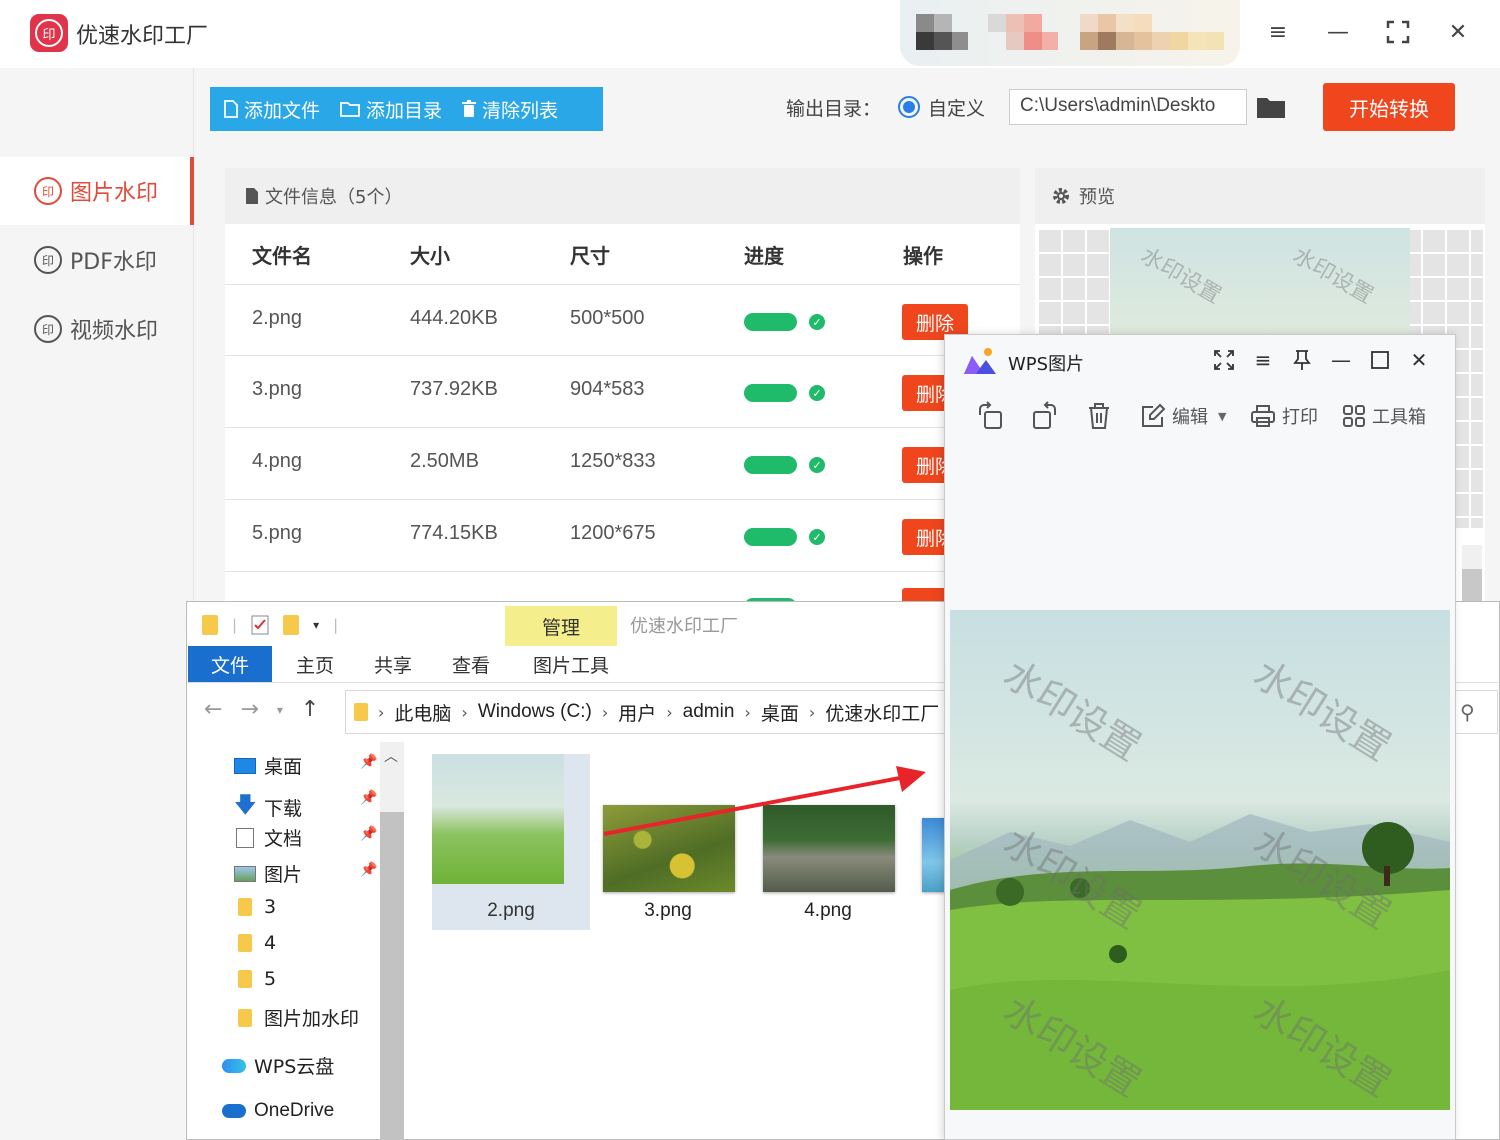 The height and width of the screenshot is (1140, 1500). What do you see at coordinates (571, 664) in the screenshot?
I see `tab-picture-tools: 图片工具` at bounding box center [571, 664].